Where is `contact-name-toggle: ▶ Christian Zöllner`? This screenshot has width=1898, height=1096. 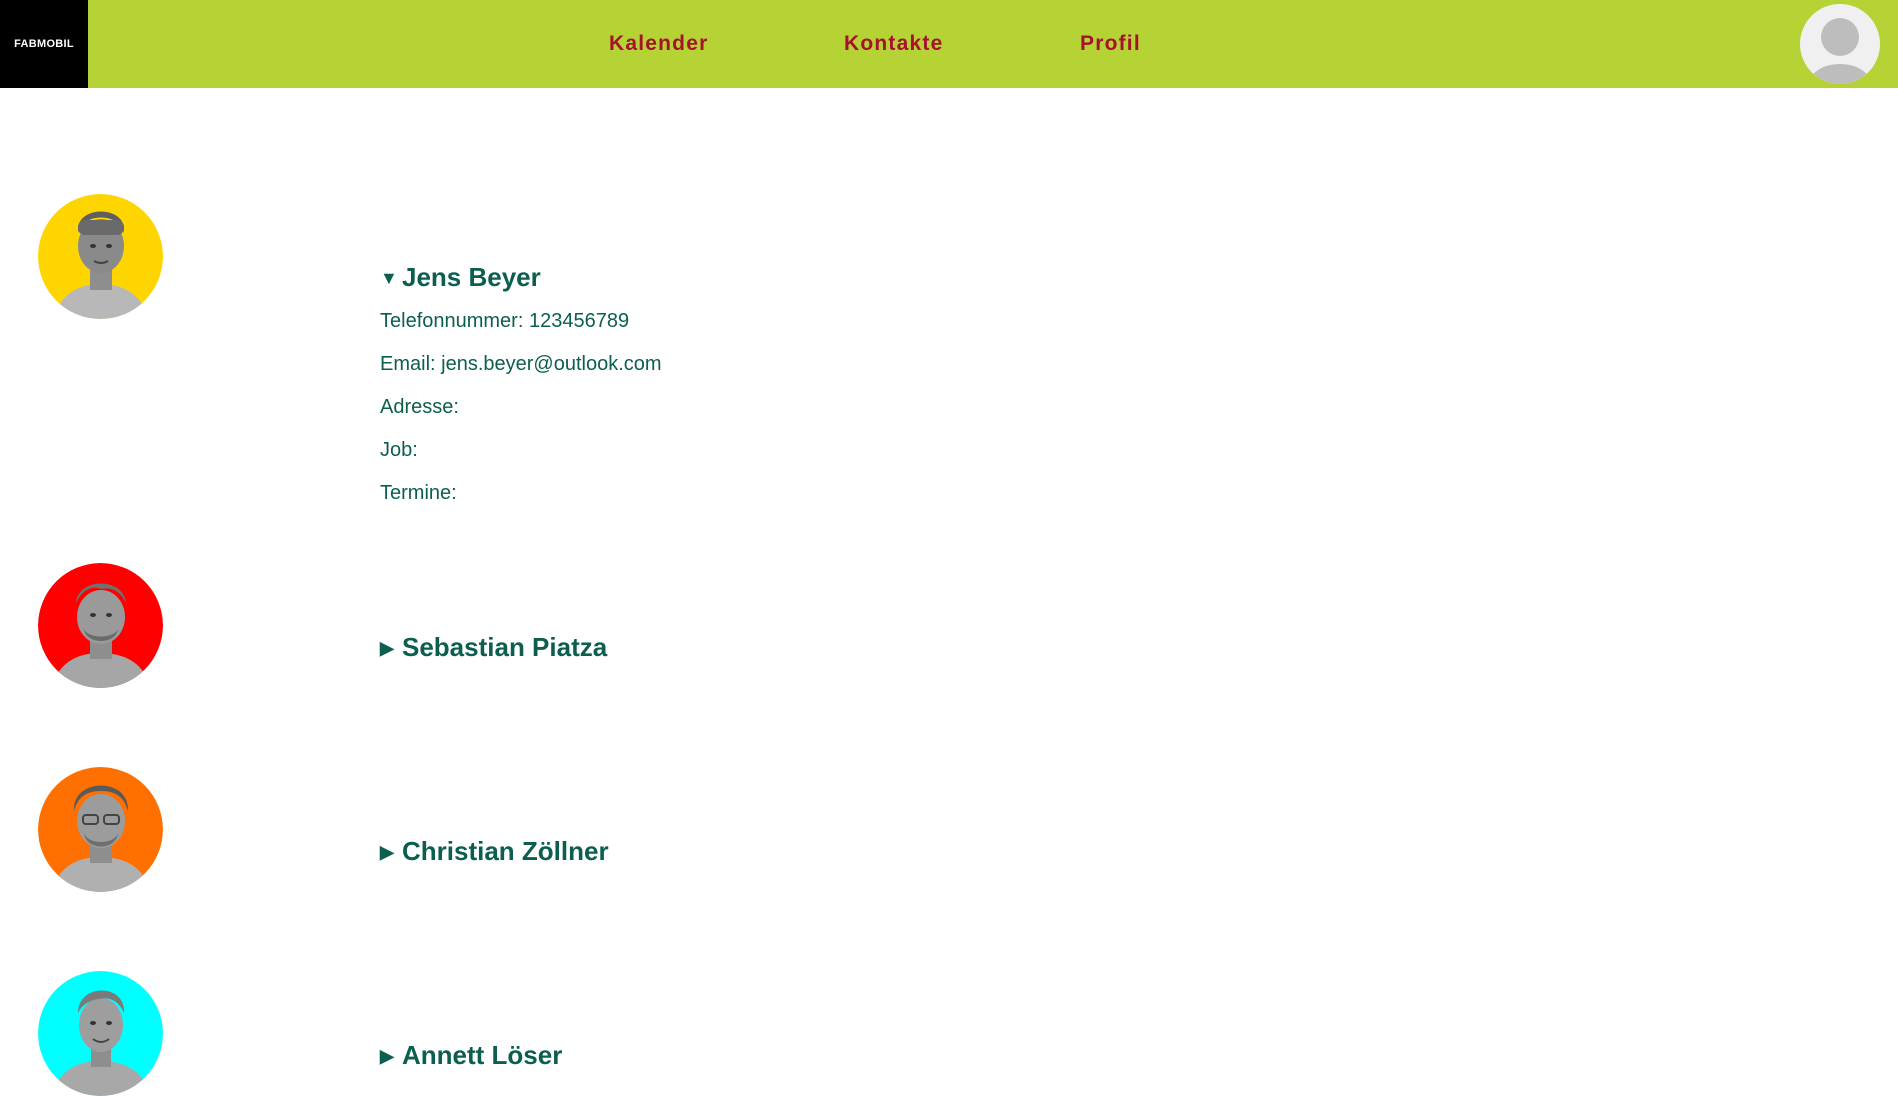 contact-name-toggle: ▶ Christian Zöllner is located at coordinates (494, 851).